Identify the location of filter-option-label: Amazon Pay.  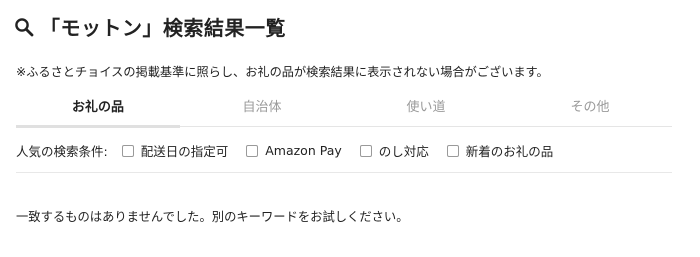
(303, 150).